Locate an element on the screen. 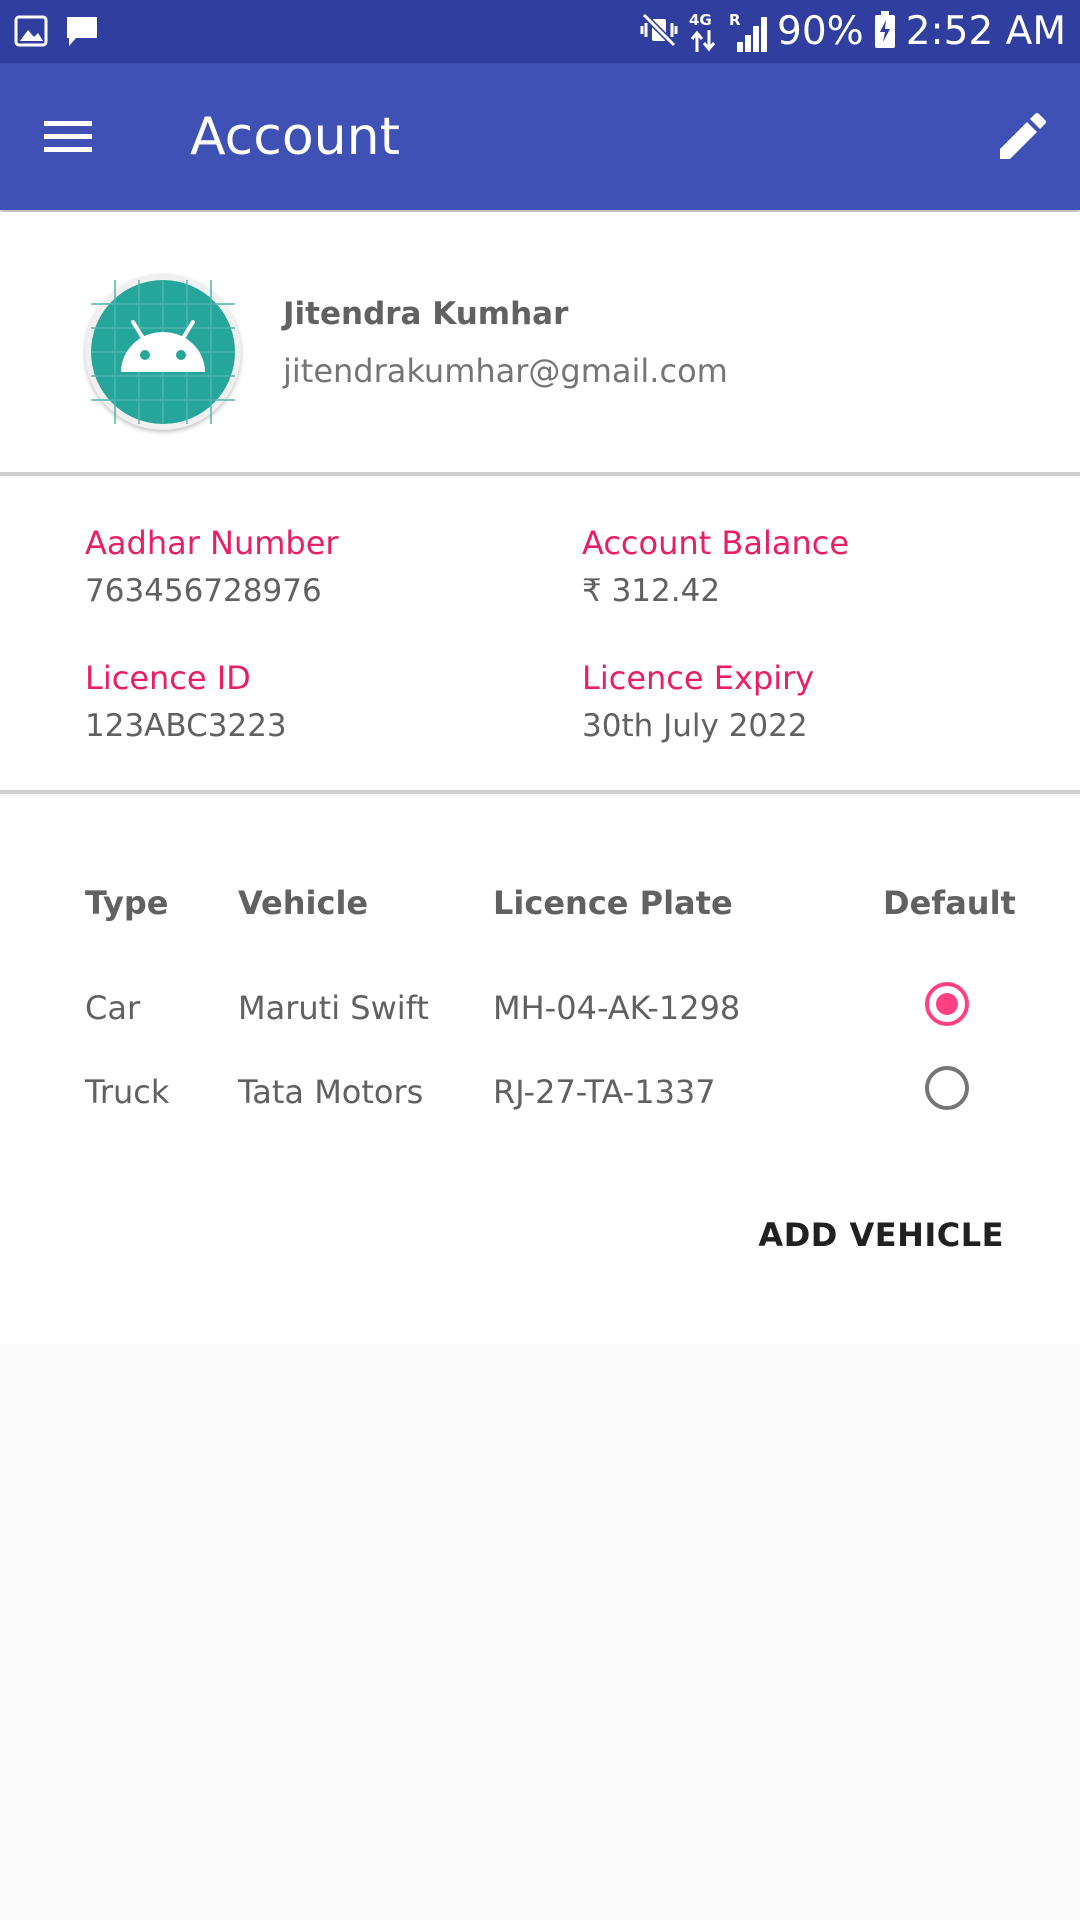 This screenshot has height=1920, width=1080. profile-name: Jitendra Kumhar is located at coordinates (426, 314).